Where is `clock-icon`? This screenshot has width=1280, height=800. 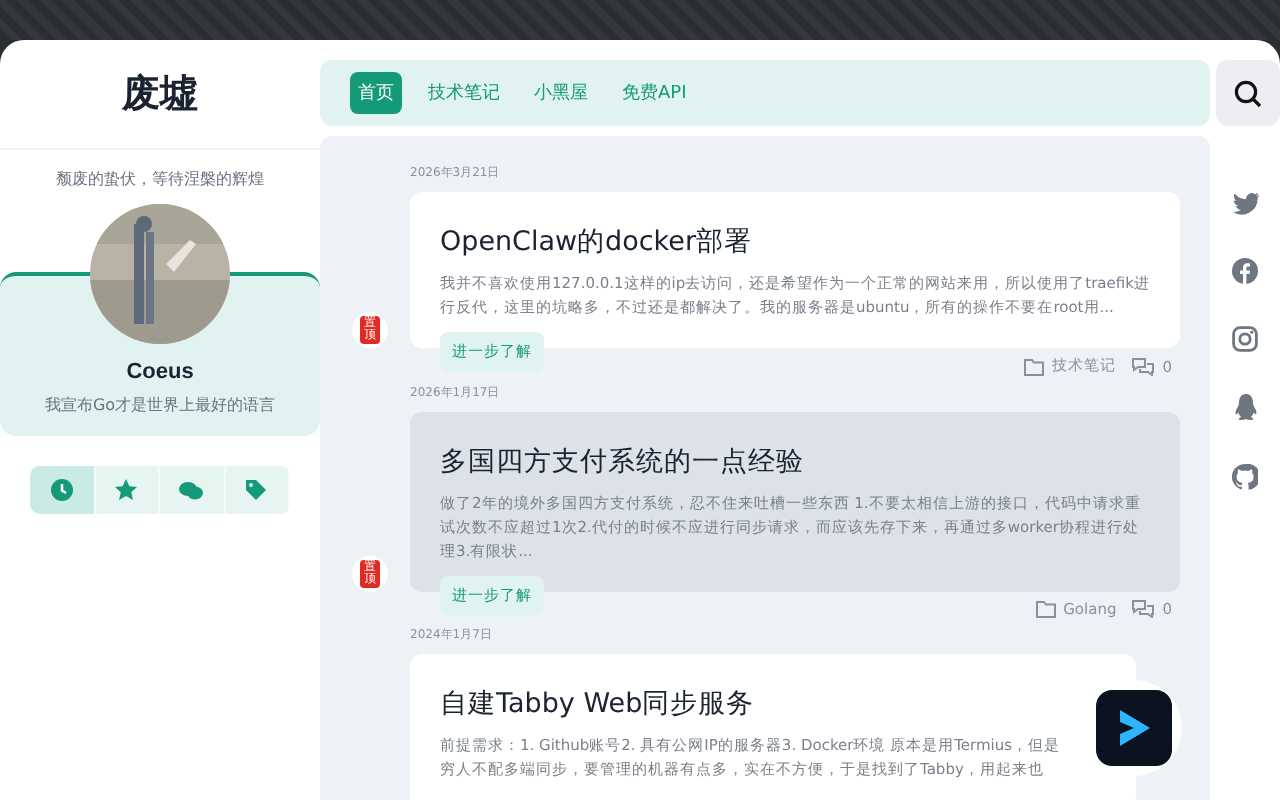
clock-icon is located at coordinates (61, 490).